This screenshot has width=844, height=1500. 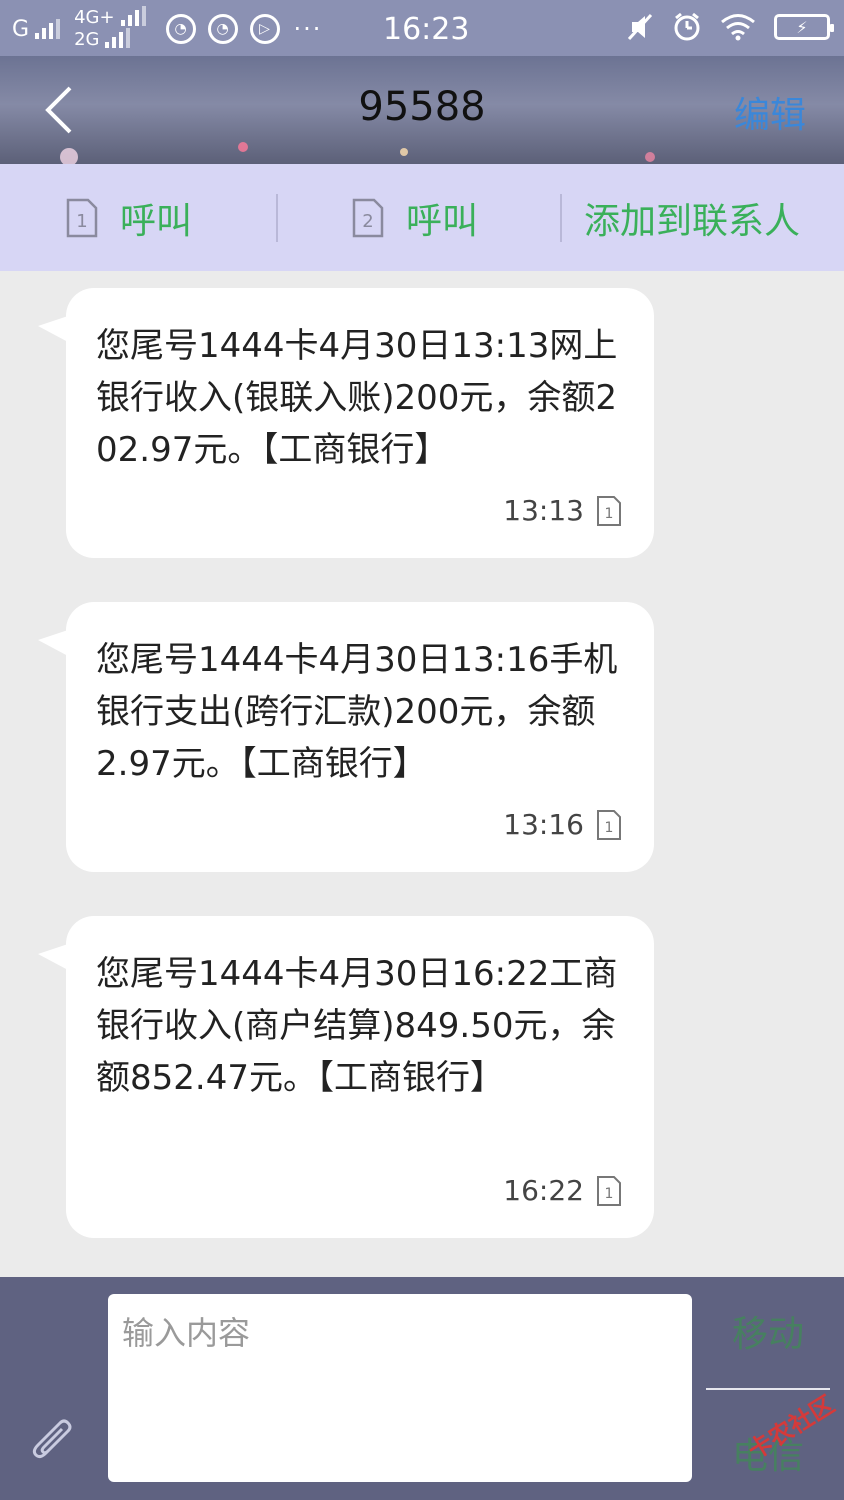 I want to click on alarm-icon, so click(x=687, y=26).